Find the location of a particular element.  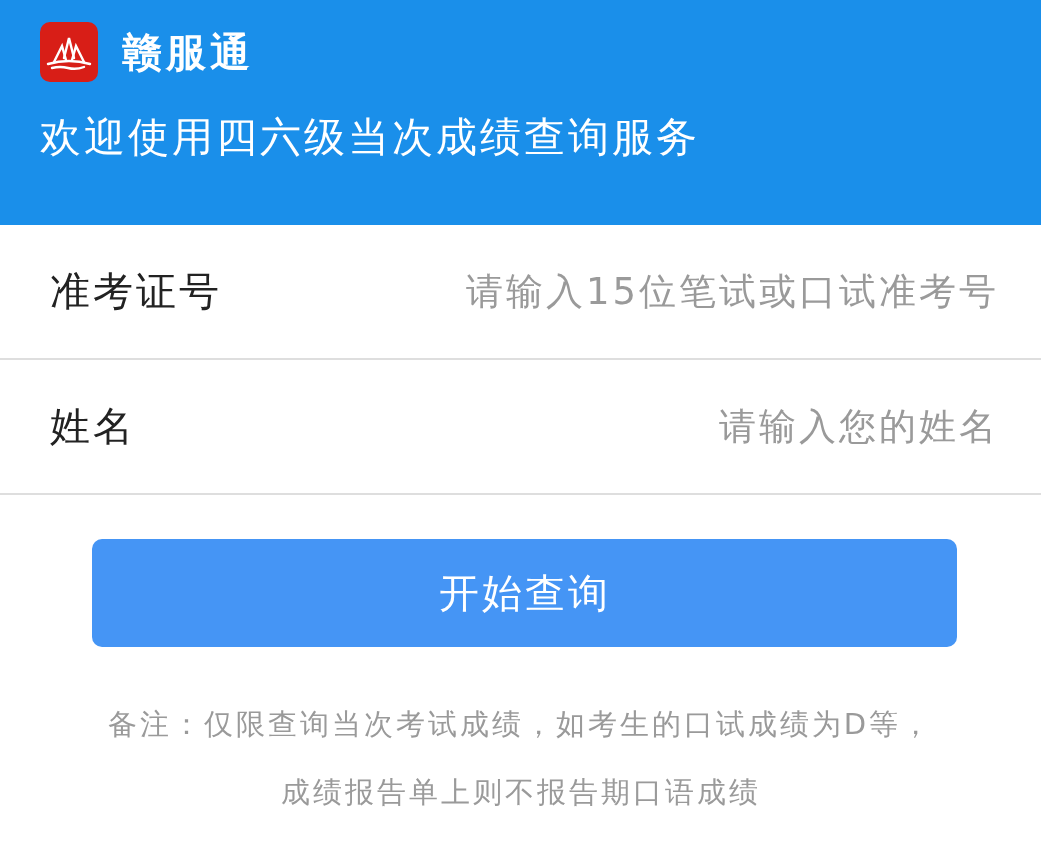

welcome-title: 欢迎使用四六级当次成绩查询服务 is located at coordinates (370, 137).